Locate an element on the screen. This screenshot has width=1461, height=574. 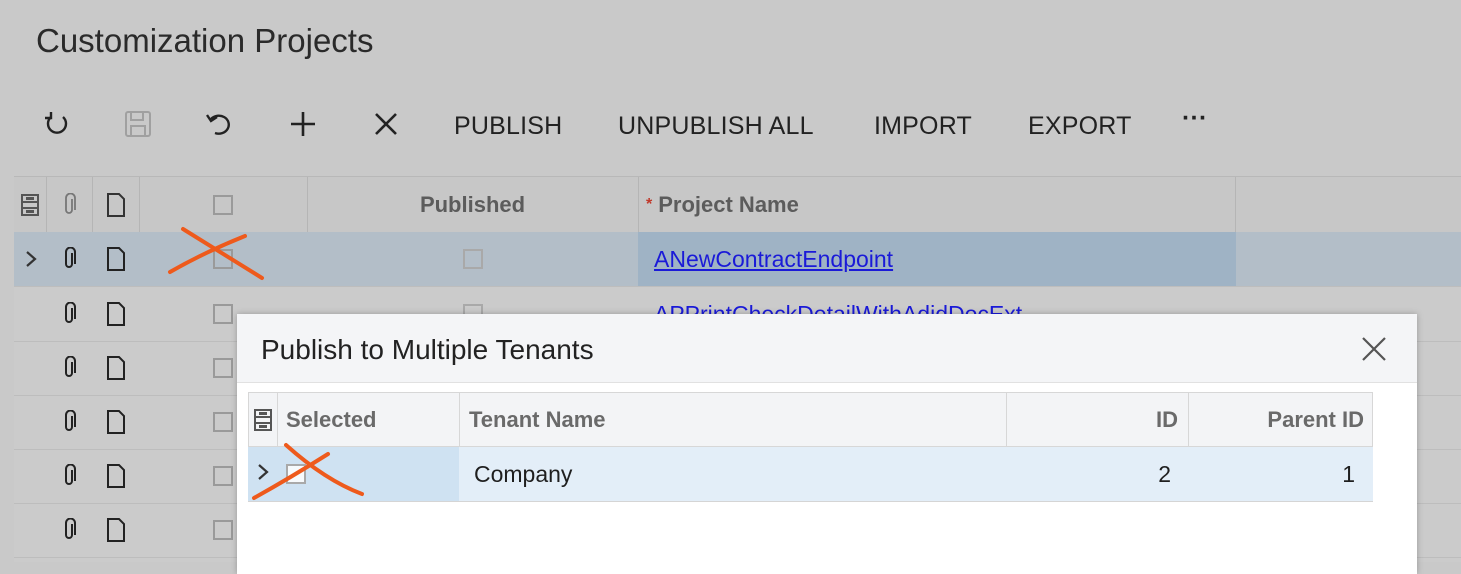
undo-icon is located at coordinates (220, 124).